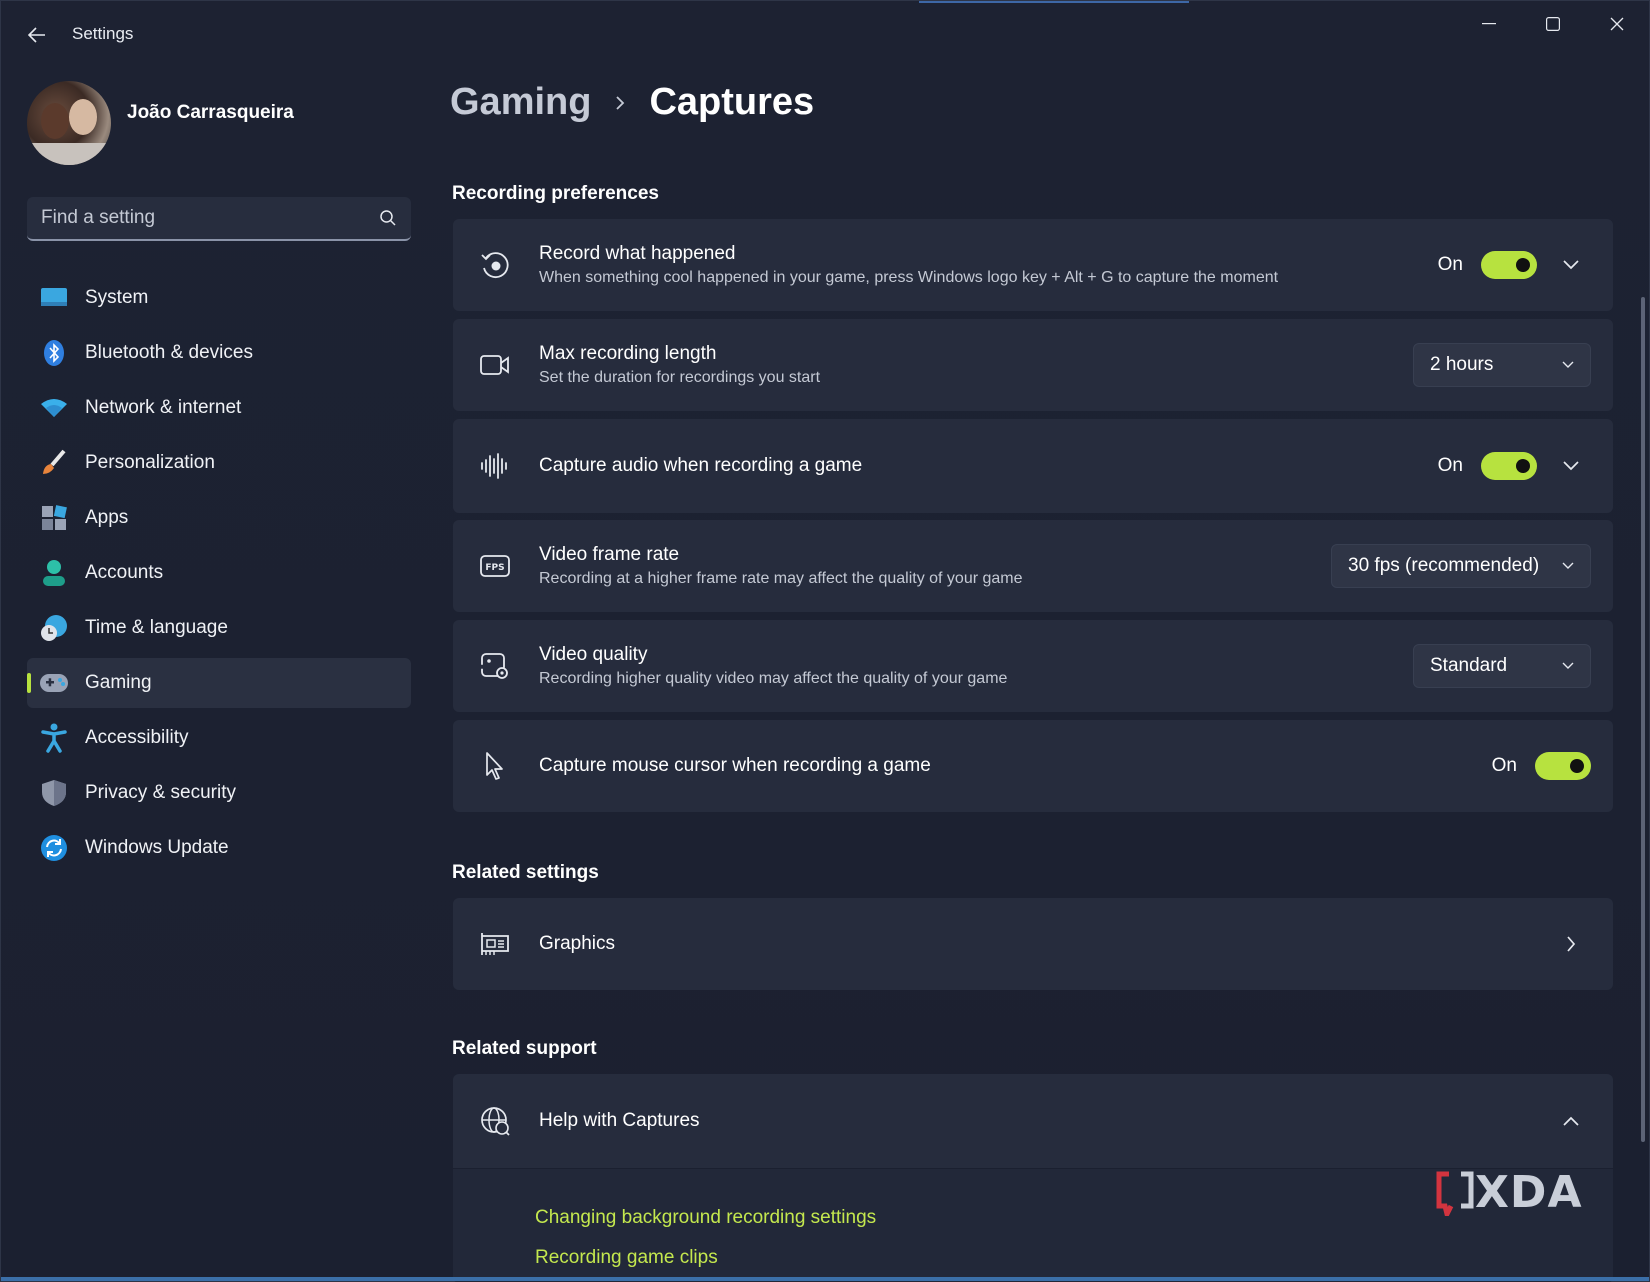 The height and width of the screenshot is (1282, 1650). I want to click on graphics-card-icon, so click(495, 944).